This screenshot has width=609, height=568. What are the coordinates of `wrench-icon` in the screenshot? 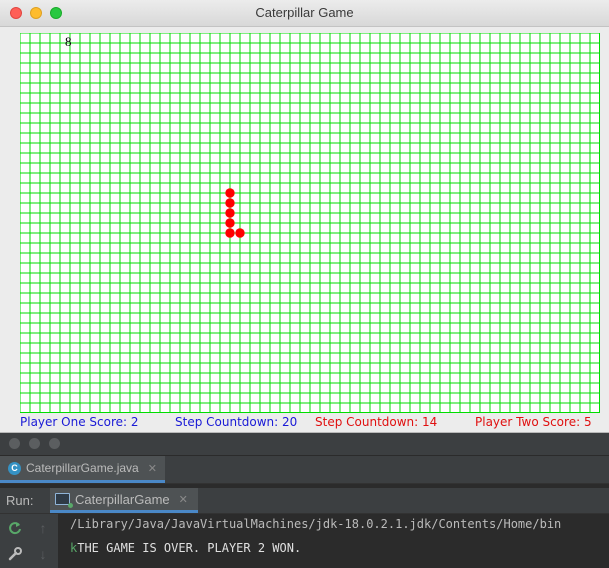 It's located at (15, 554).